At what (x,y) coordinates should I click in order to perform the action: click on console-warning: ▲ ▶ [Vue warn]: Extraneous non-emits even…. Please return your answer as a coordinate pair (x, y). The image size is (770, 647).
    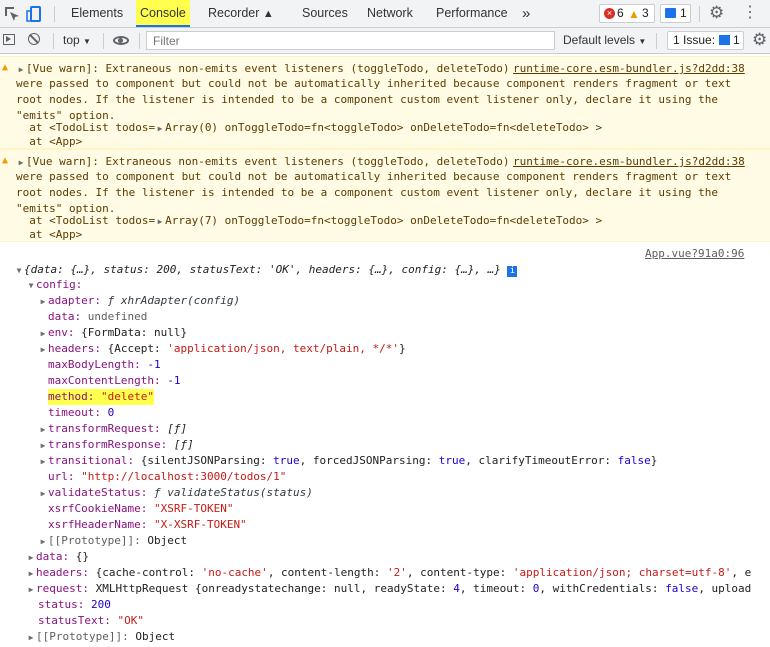
    Looking at the image, I should click on (385, 102).